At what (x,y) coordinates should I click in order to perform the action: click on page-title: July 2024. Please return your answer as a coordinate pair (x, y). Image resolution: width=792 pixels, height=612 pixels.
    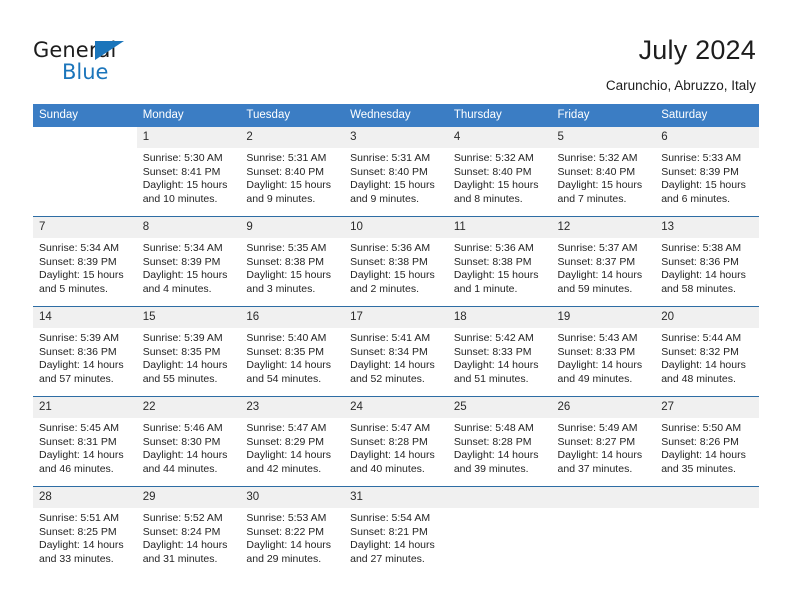
    Looking at the image, I should click on (697, 50).